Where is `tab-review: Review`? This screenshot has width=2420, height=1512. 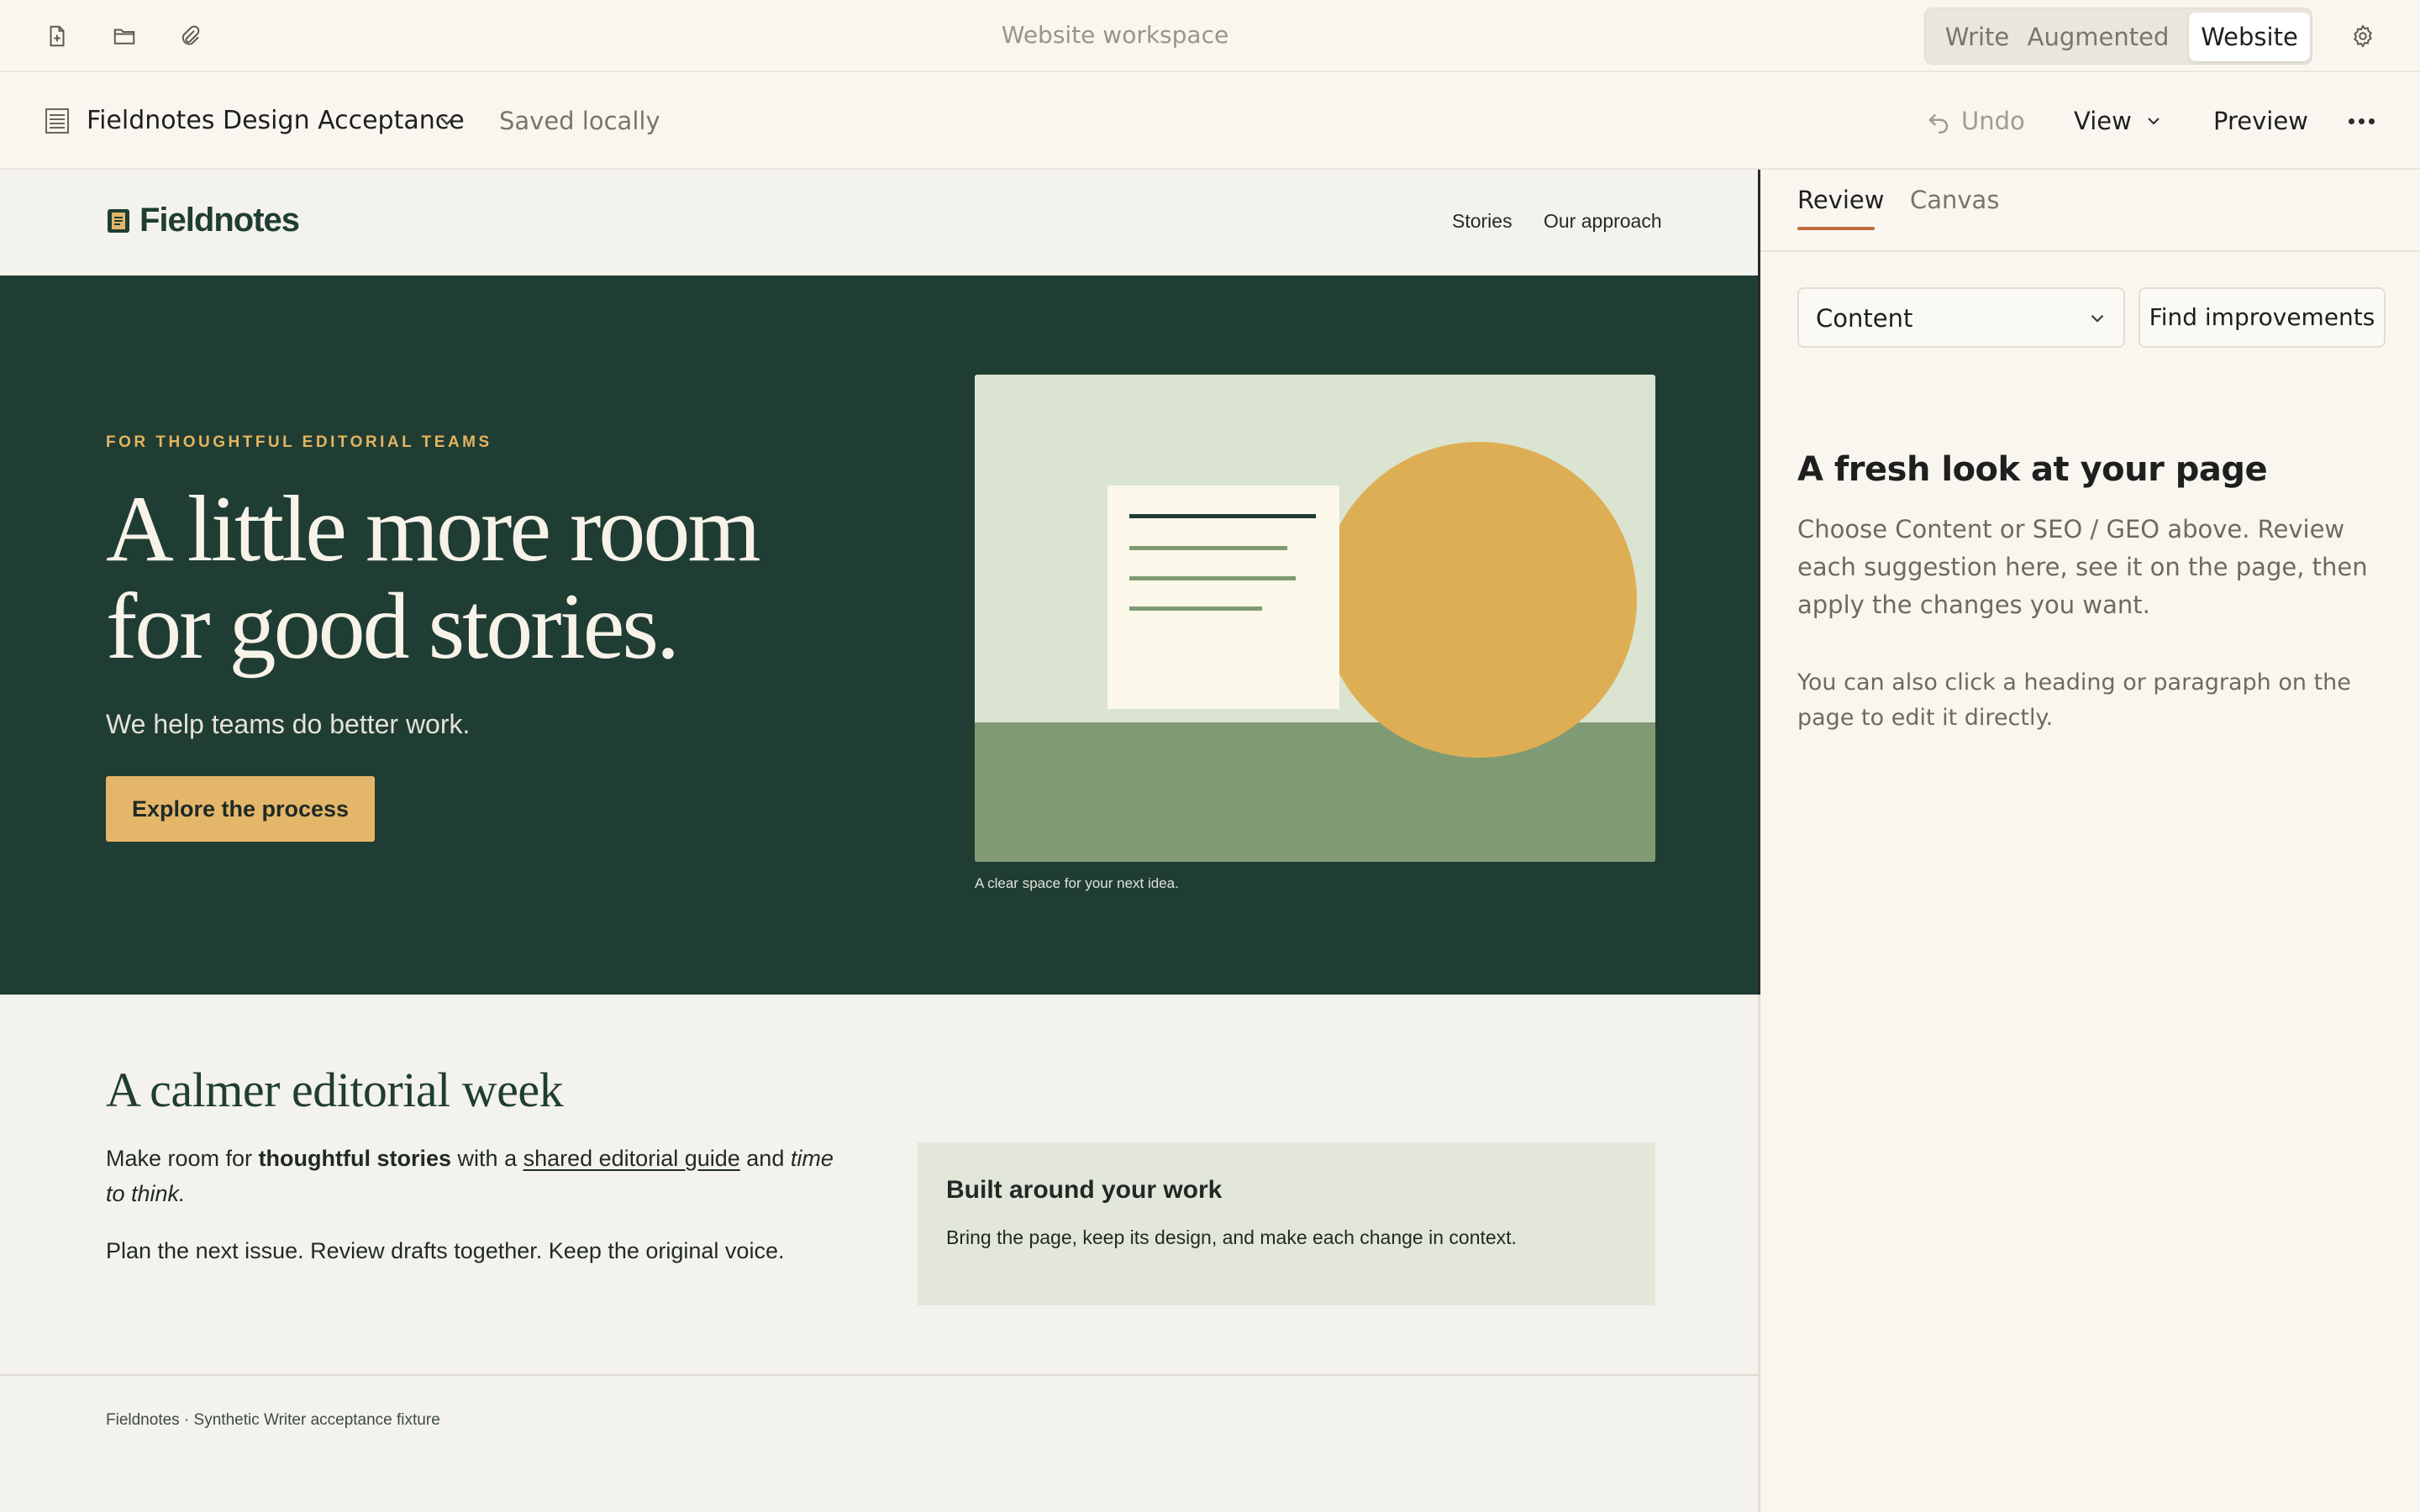
tab-review: Review is located at coordinates (1841, 200).